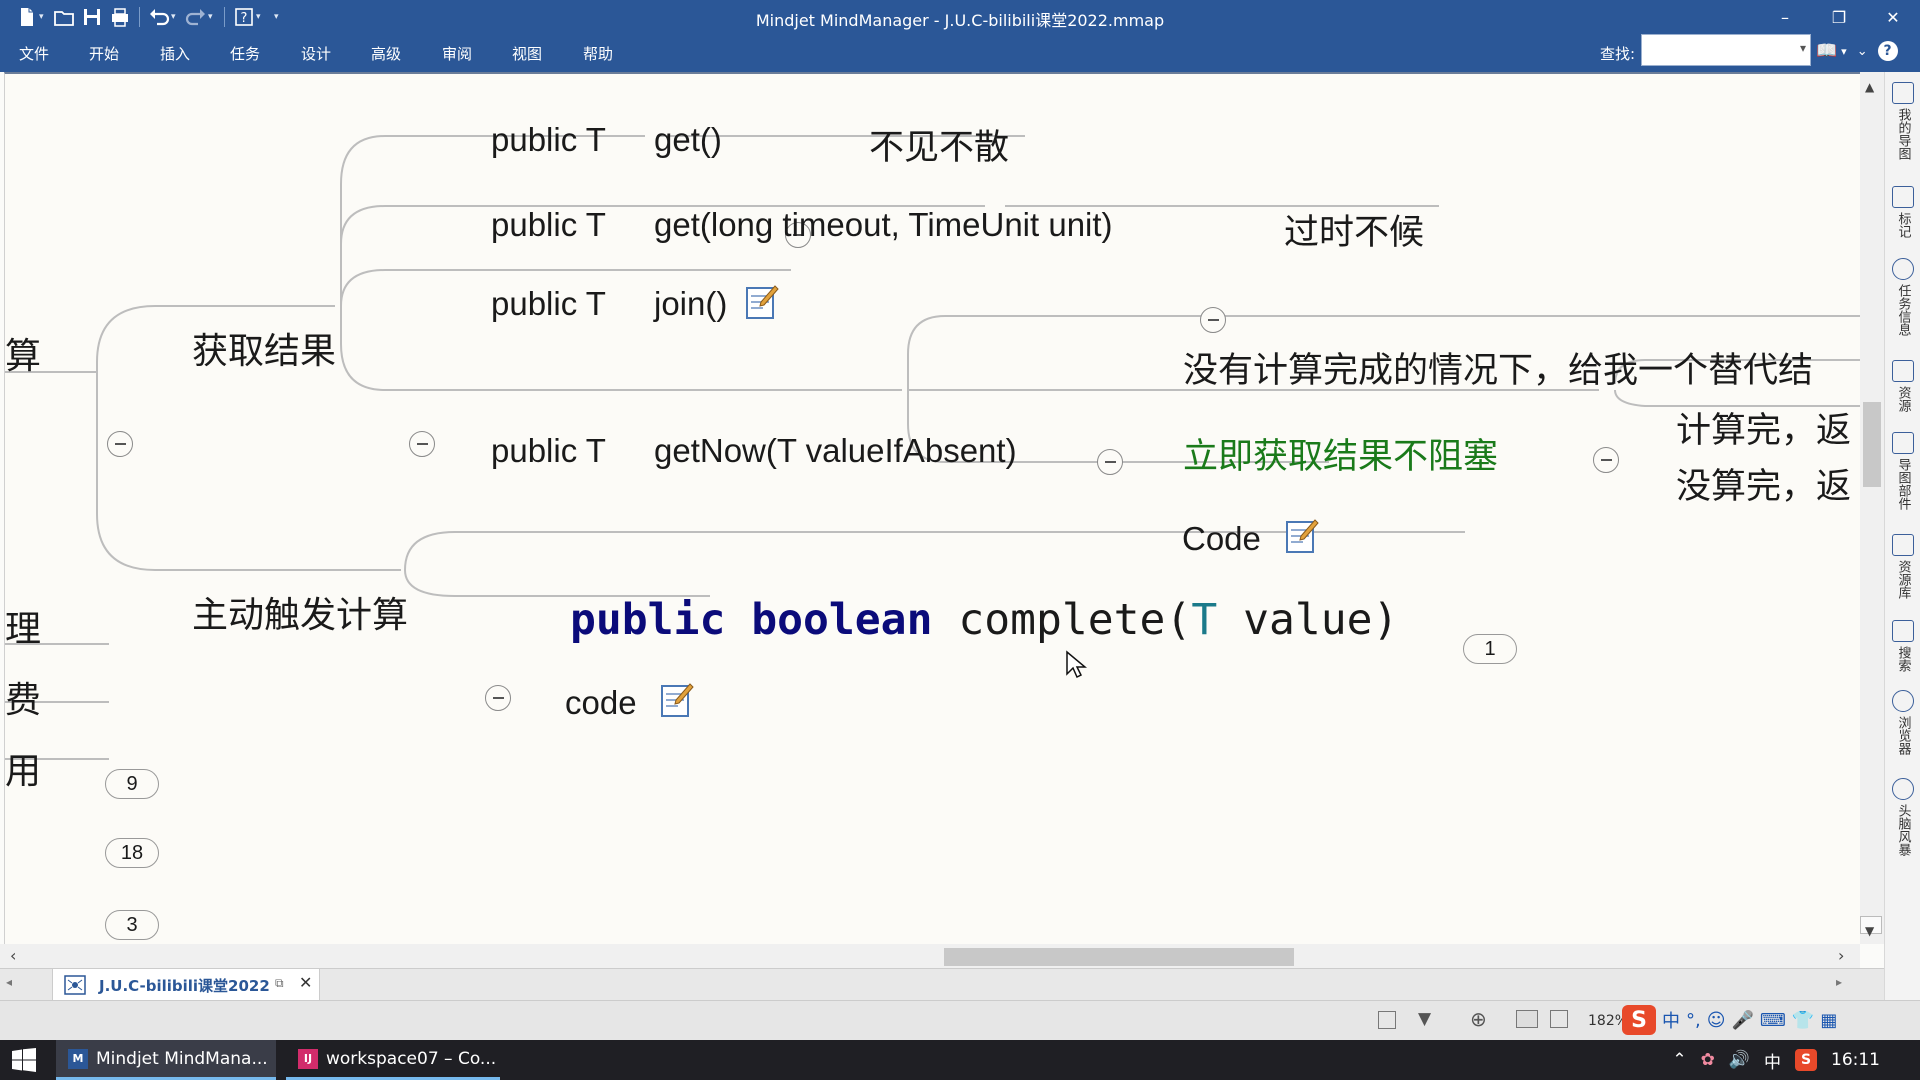  I want to click on maximize-button: ❐, so click(1839, 17).